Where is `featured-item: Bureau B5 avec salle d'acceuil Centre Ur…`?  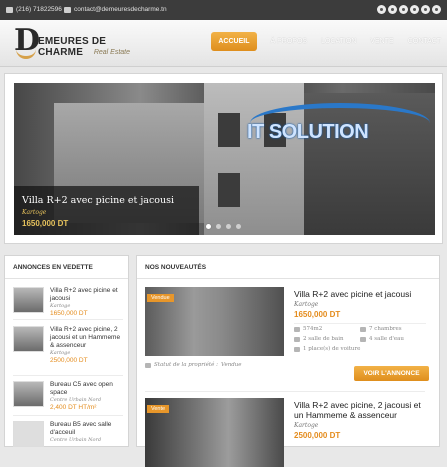 featured-item: Bureau B5 avec salle d'acceuil Centre Ur… is located at coordinates (68, 441).